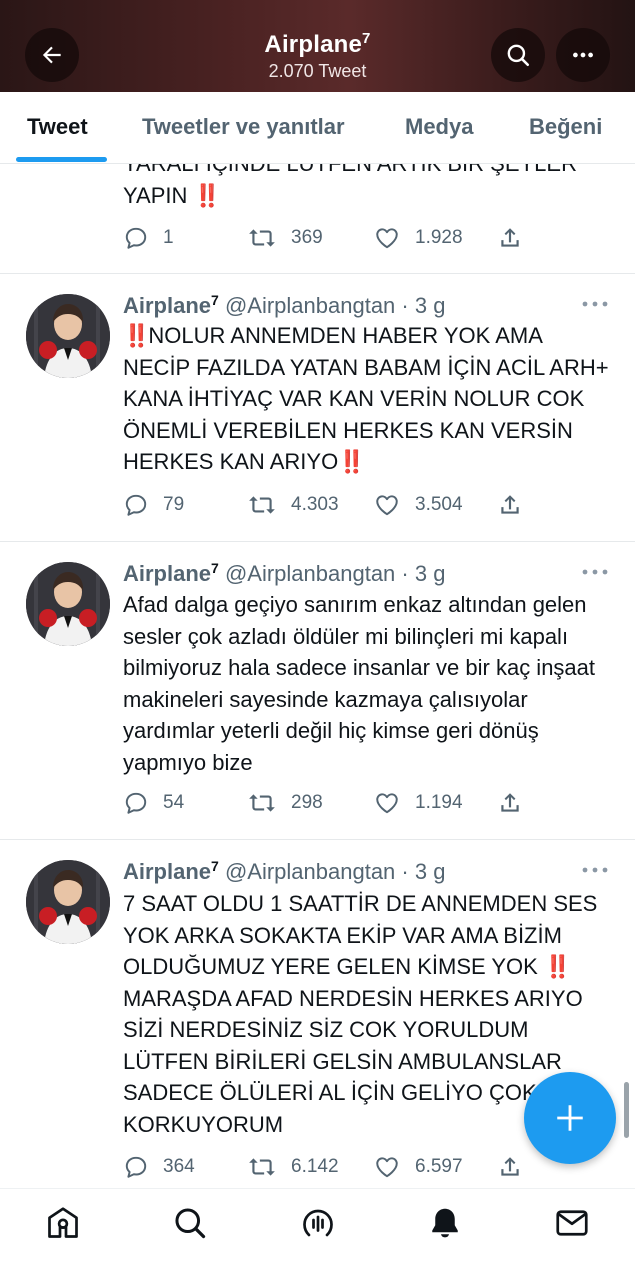  I want to click on tweet-actions: 54 298 1.194, so click(333, 803).